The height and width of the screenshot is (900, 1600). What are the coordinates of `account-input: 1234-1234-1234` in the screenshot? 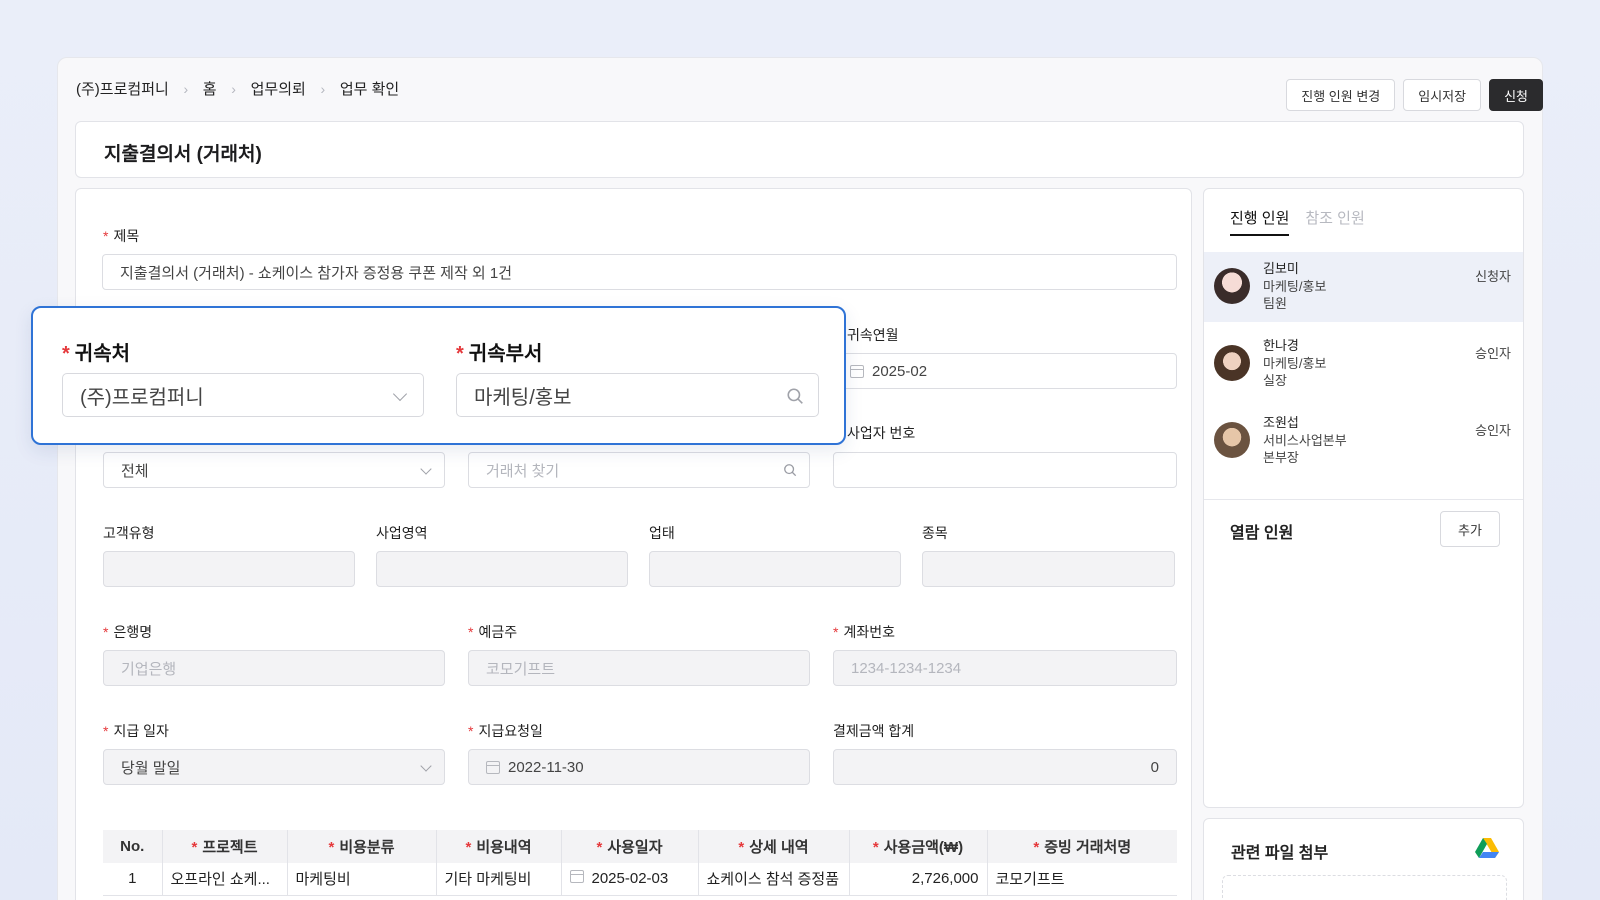 It's located at (1005, 668).